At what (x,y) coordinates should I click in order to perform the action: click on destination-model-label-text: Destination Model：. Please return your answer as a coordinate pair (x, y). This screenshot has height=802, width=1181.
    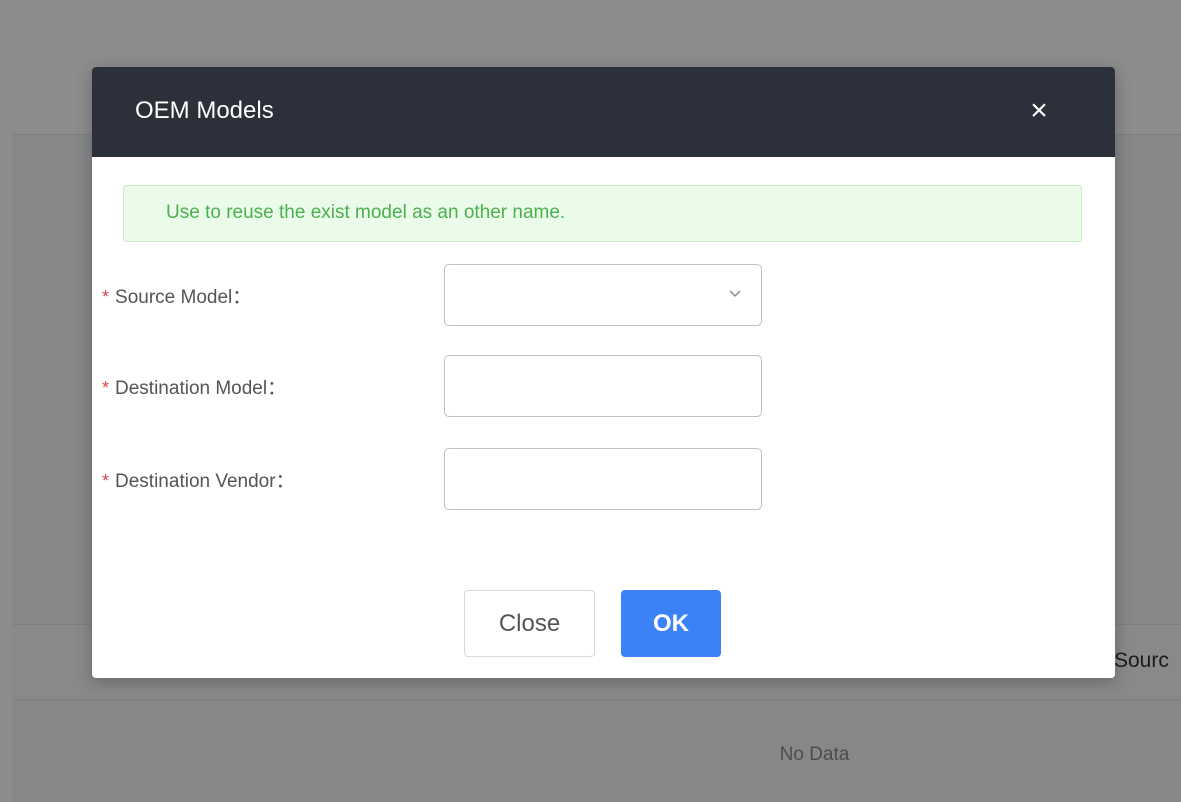
    Looking at the image, I should click on (201, 388).